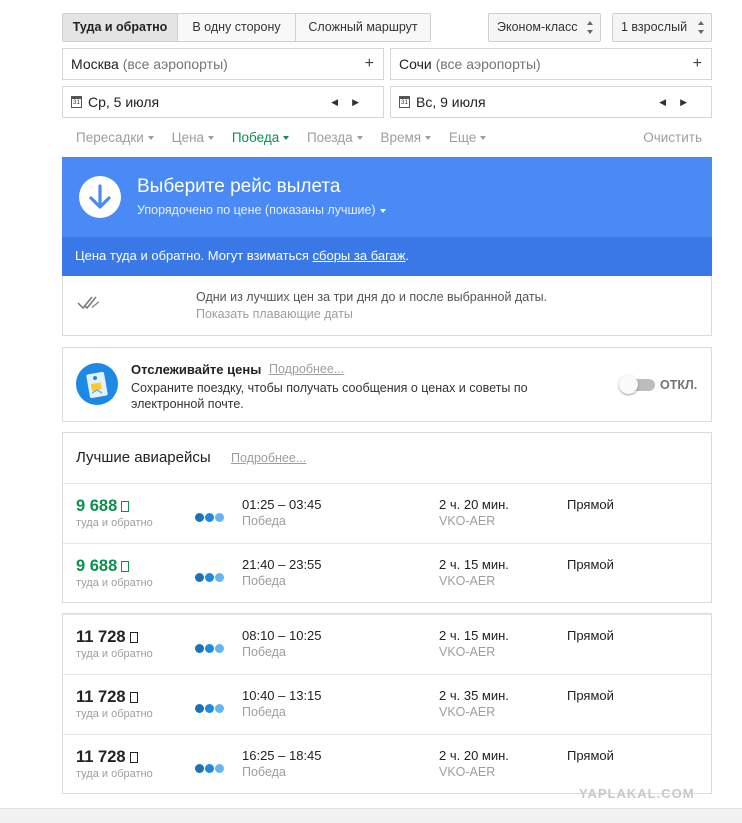 This screenshot has height=823, width=742. Describe the element at coordinates (97, 384) in the screenshot. I see `price-tag-icon` at that location.